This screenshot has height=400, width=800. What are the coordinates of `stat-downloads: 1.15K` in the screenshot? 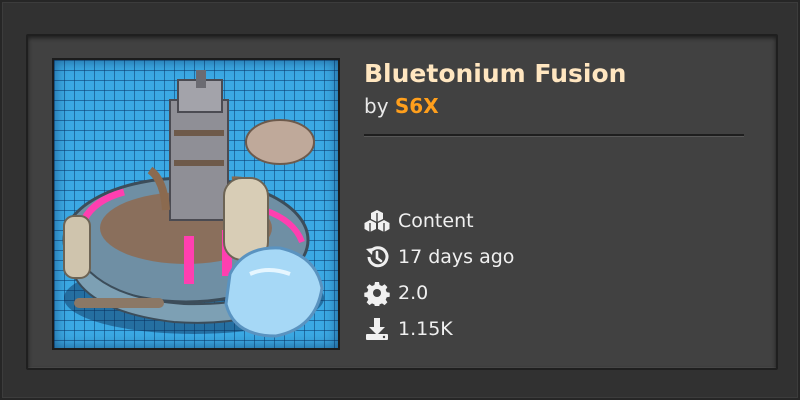 It's located at (439, 329).